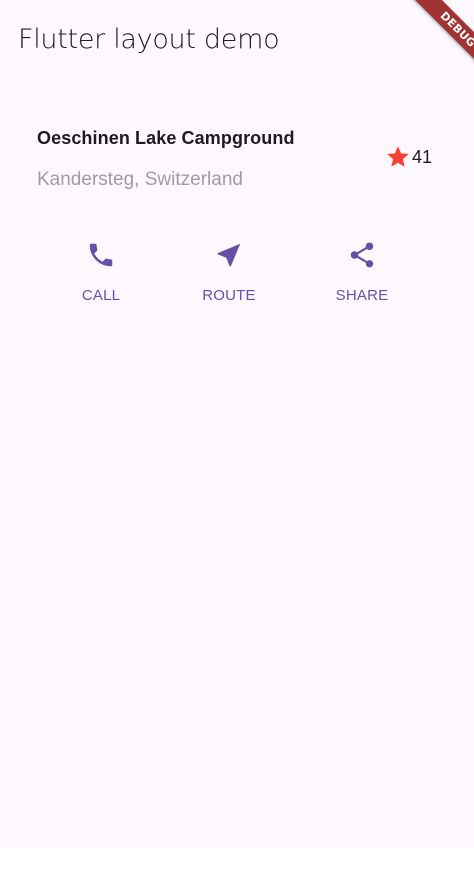 This screenshot has width=474, height=887. I want to click on route-label: ROUTE, so click(229, 295).